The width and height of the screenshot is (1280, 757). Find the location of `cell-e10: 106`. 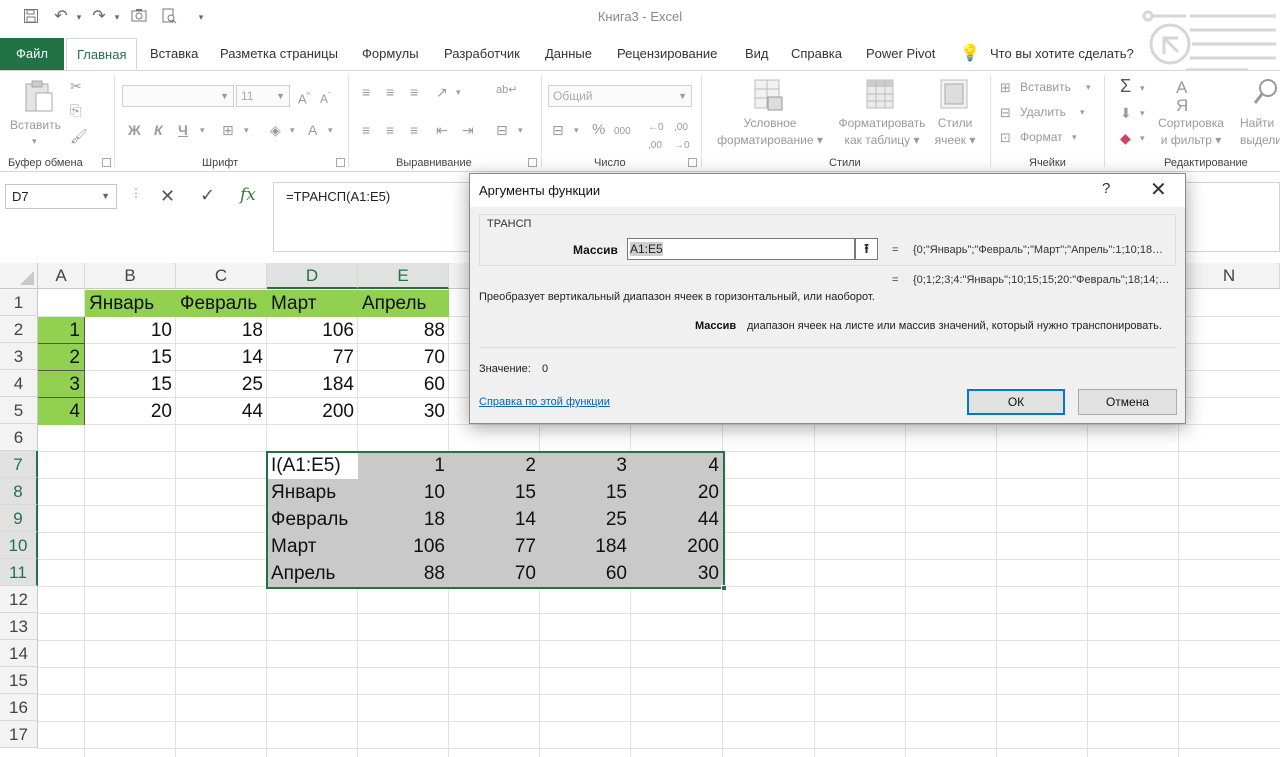

cell-e10: 106 is located at coordinates (403, 546).